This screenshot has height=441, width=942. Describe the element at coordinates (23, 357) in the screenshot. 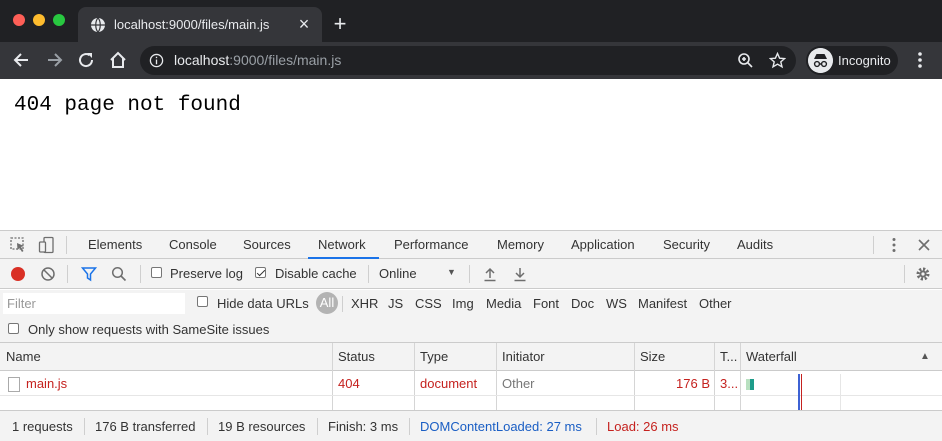

I see `column-header-name: Name` at that location.